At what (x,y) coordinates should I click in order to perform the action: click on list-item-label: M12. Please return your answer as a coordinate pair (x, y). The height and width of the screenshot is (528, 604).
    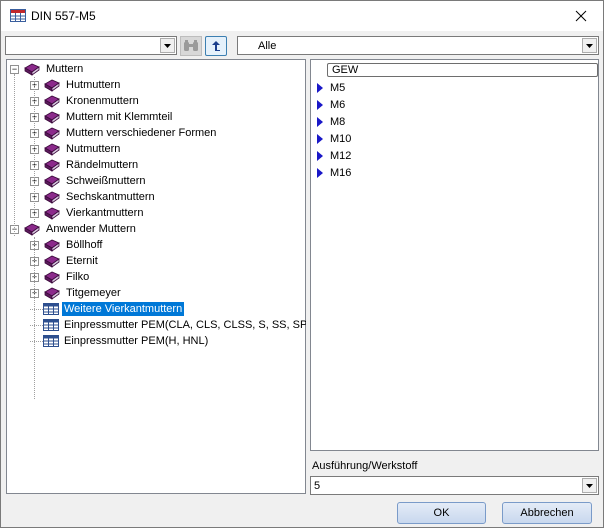
    Looking at the image, I should click on (341, 156).